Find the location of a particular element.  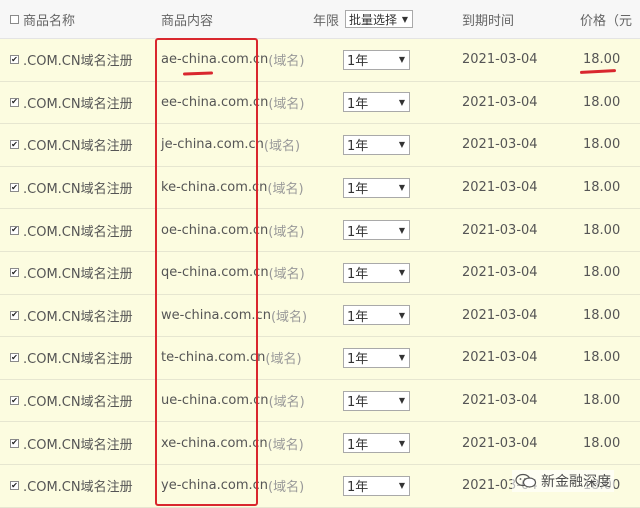

header-years: 年限 批量选择 ▼ is located at coordinates (363, 19).